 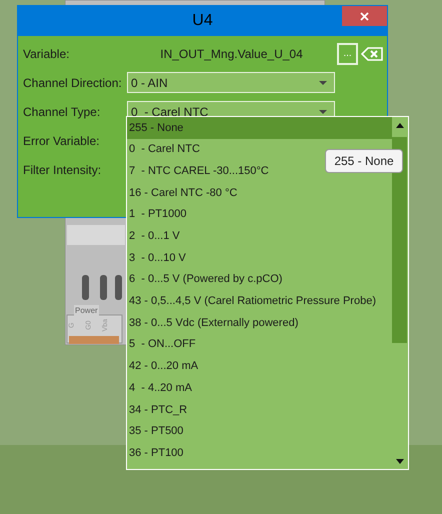 I want to click on dropdown-option: 35 - PT500, so click(x=259, y=431).